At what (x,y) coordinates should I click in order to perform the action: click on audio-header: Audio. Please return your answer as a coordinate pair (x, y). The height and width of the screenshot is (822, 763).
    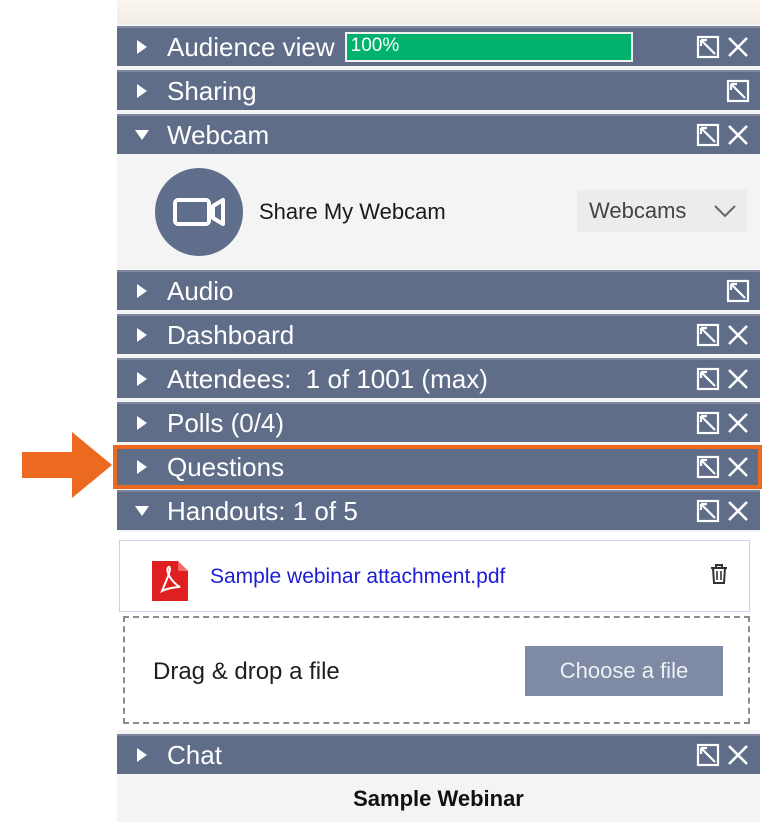
    Looking at the image, I should click on (438, 290).